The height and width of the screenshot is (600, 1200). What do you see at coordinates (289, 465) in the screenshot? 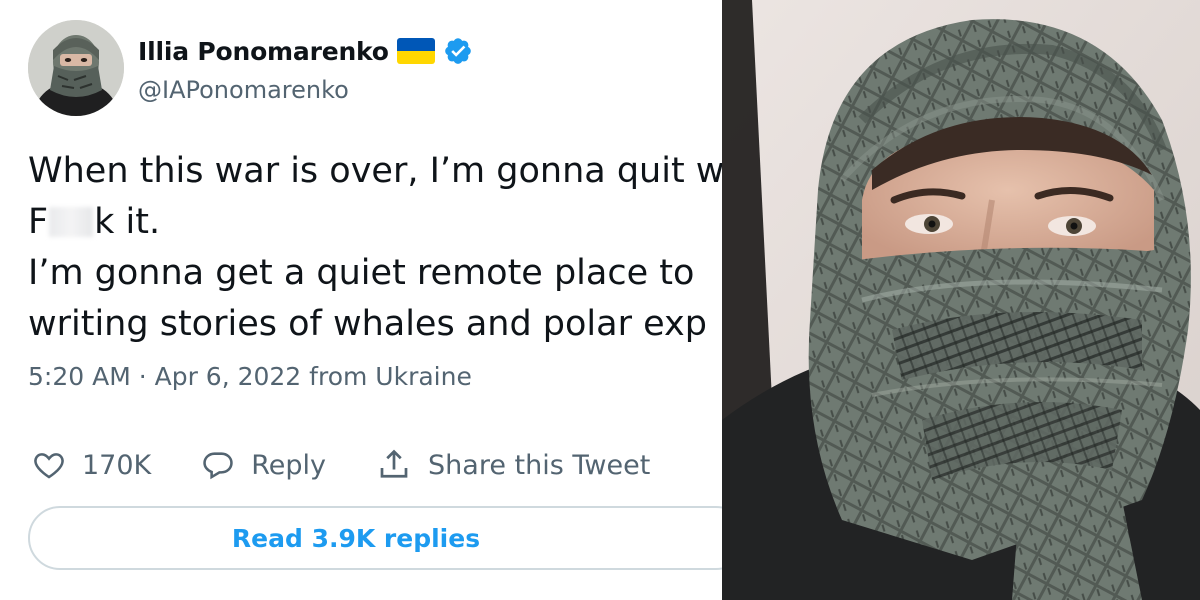
I see `reply-label: Reply` at bounding box center [289, 465].